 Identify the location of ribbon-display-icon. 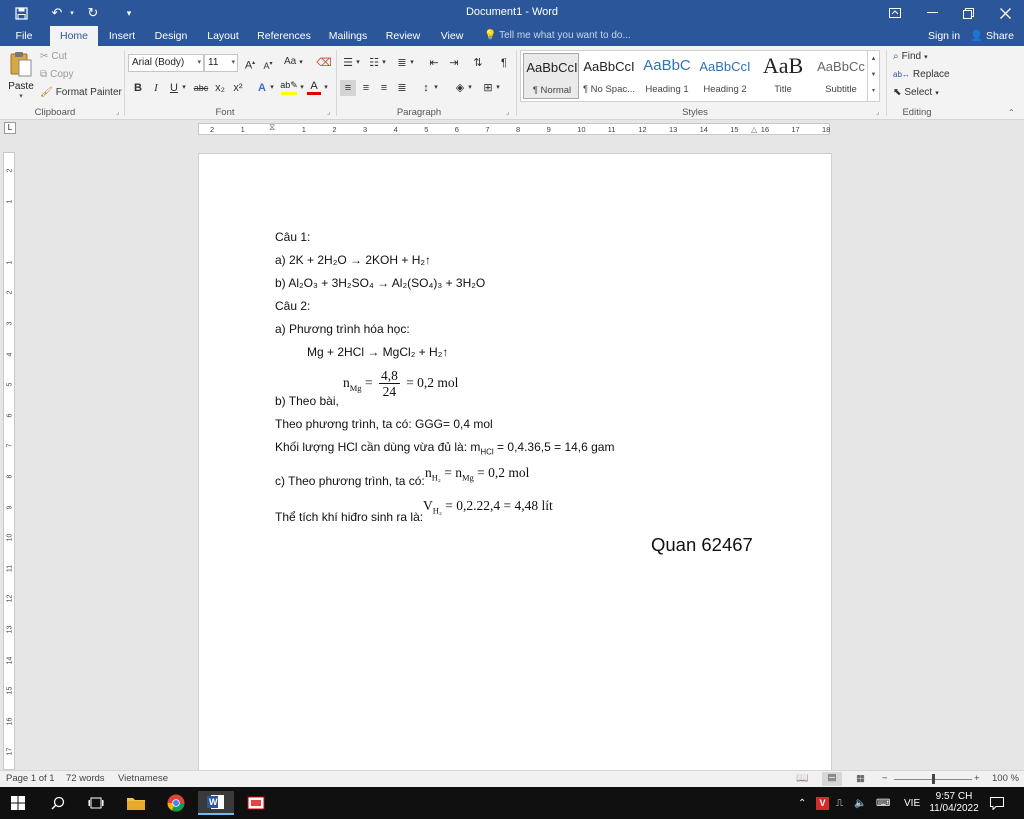
(895, 13).